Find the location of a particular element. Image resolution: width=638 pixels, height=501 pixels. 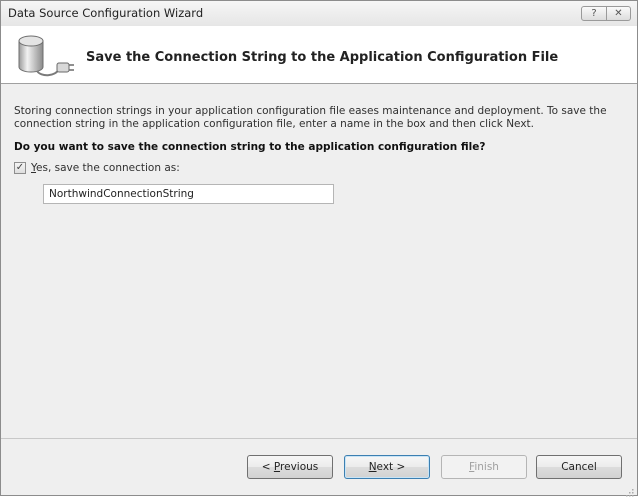

next-mnemonic: N is located at coordinates (372, 467).